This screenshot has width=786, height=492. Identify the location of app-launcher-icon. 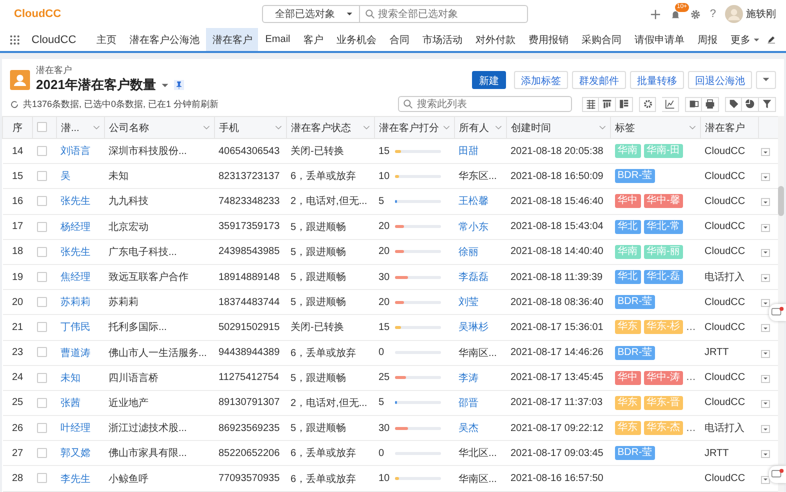
(15, 40).